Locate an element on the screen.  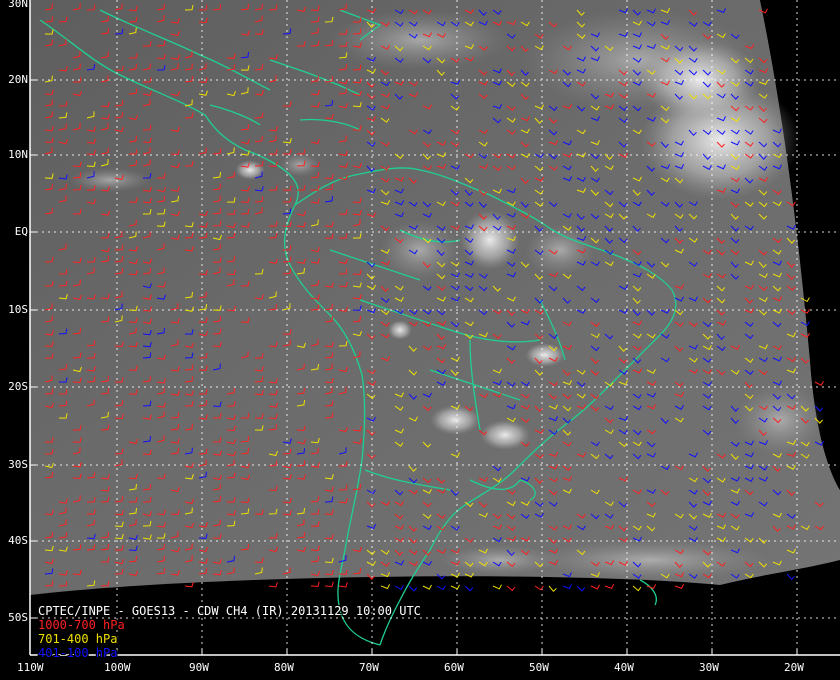
lat-label-30s: 30S is located at coordinates (18, 464).